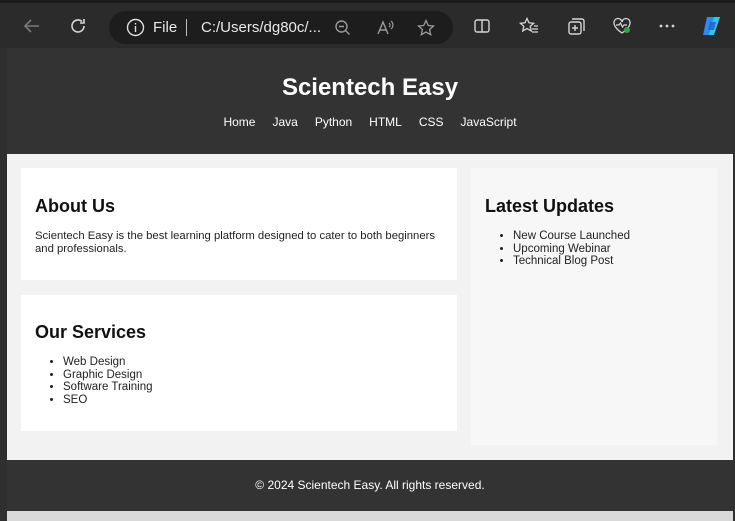 The height and width of the screenshot is (521, 735). Describe the element at coordinates (165, 27) in the screenshot. I see `address-scheme-label: File` at that location.